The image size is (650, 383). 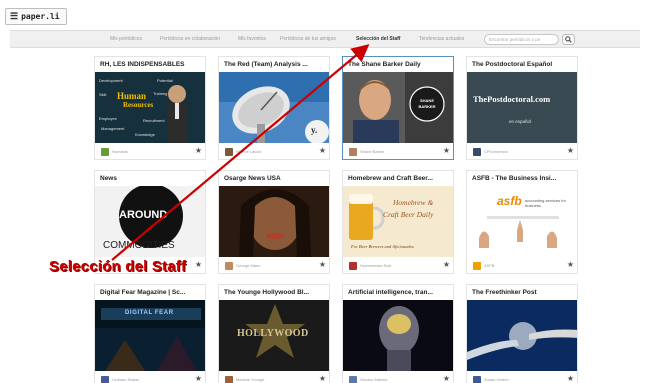 I want to click on card-image: asfb accounting services for business, so click(x=522, y=221).